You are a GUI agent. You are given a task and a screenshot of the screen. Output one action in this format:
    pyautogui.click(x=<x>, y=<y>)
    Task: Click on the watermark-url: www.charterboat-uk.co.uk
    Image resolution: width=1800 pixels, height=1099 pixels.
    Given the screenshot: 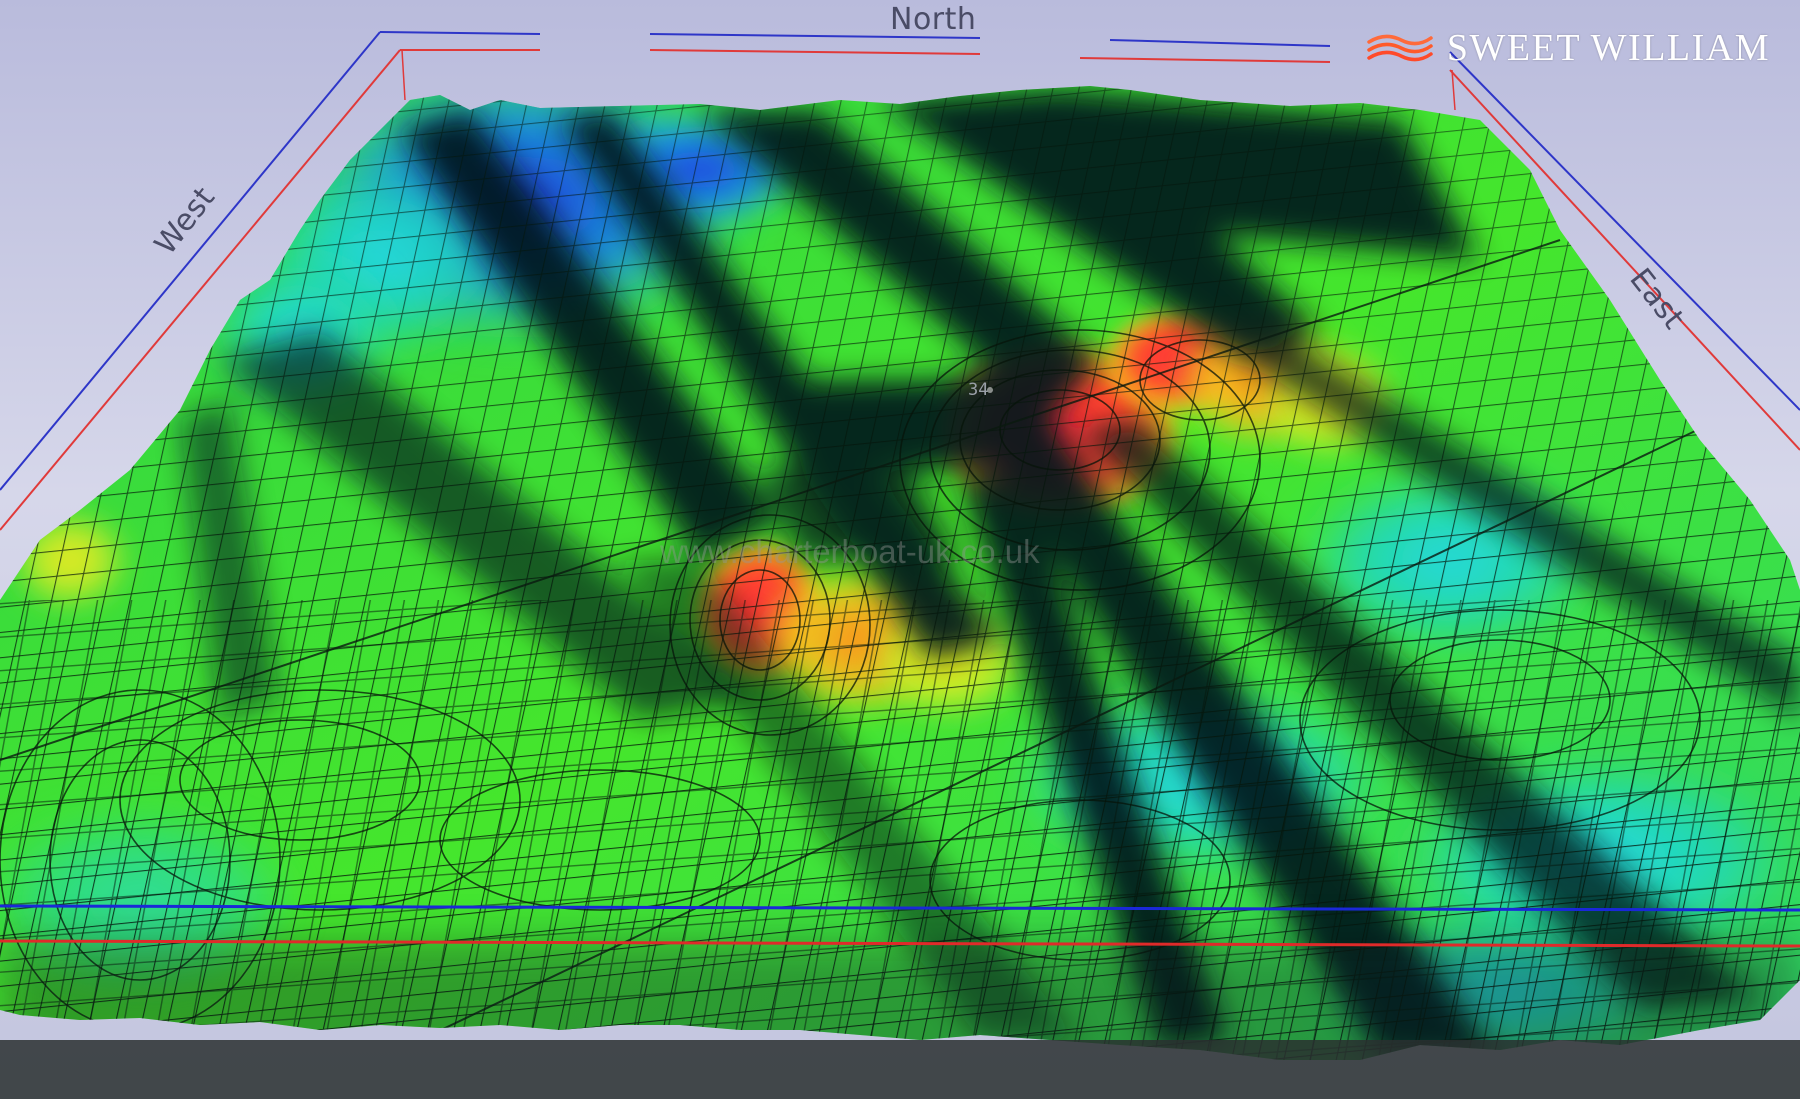 What is the action you would take?
    pyautogui.click(x=850, y=551)
    